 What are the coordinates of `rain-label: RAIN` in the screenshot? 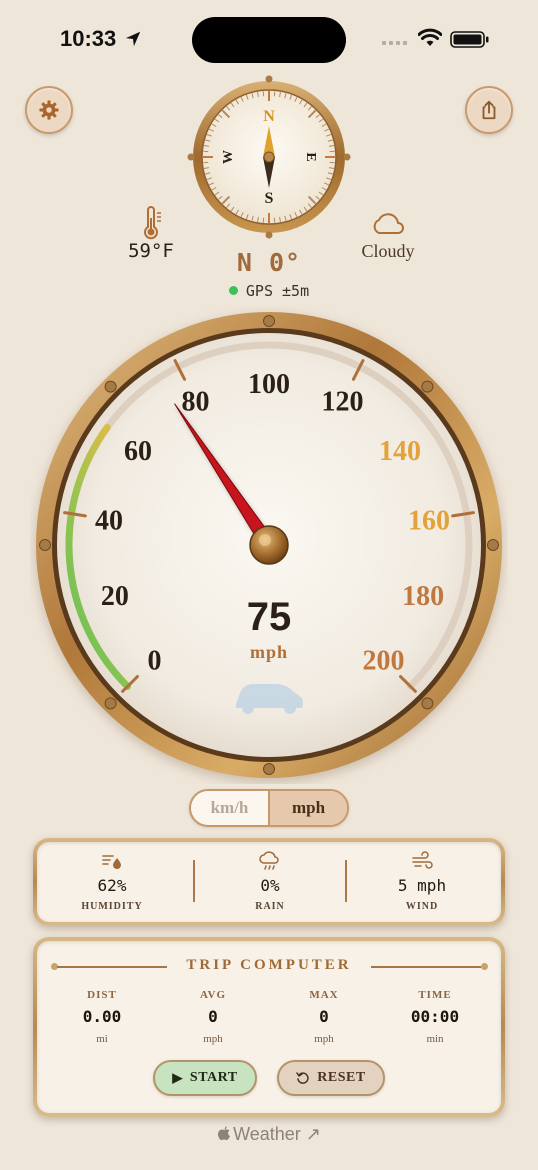 It's located at (270, 906).